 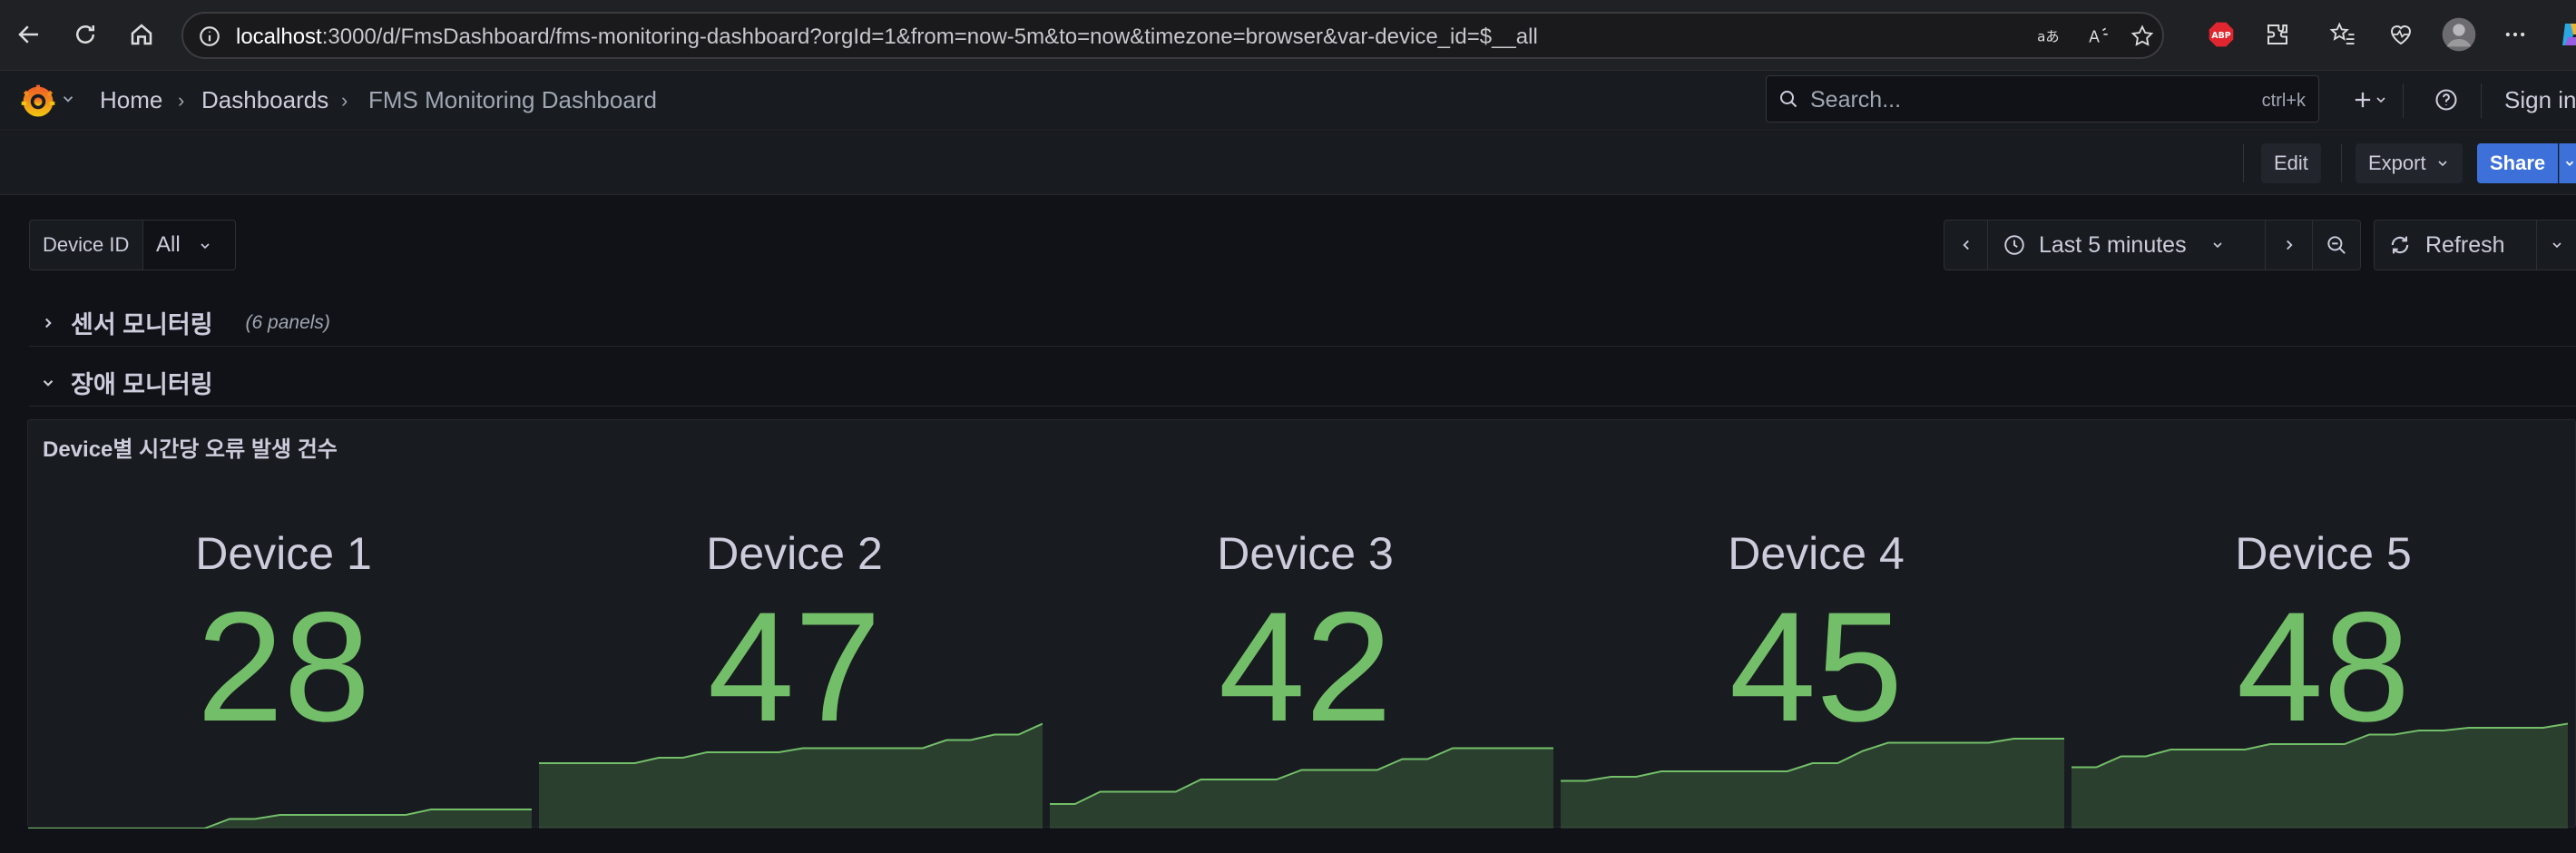 What do you see at coordinates (142, 384) in the screenshot?
I see `row-title-text: 장애 모니터링` at bounding box center [142, 384].